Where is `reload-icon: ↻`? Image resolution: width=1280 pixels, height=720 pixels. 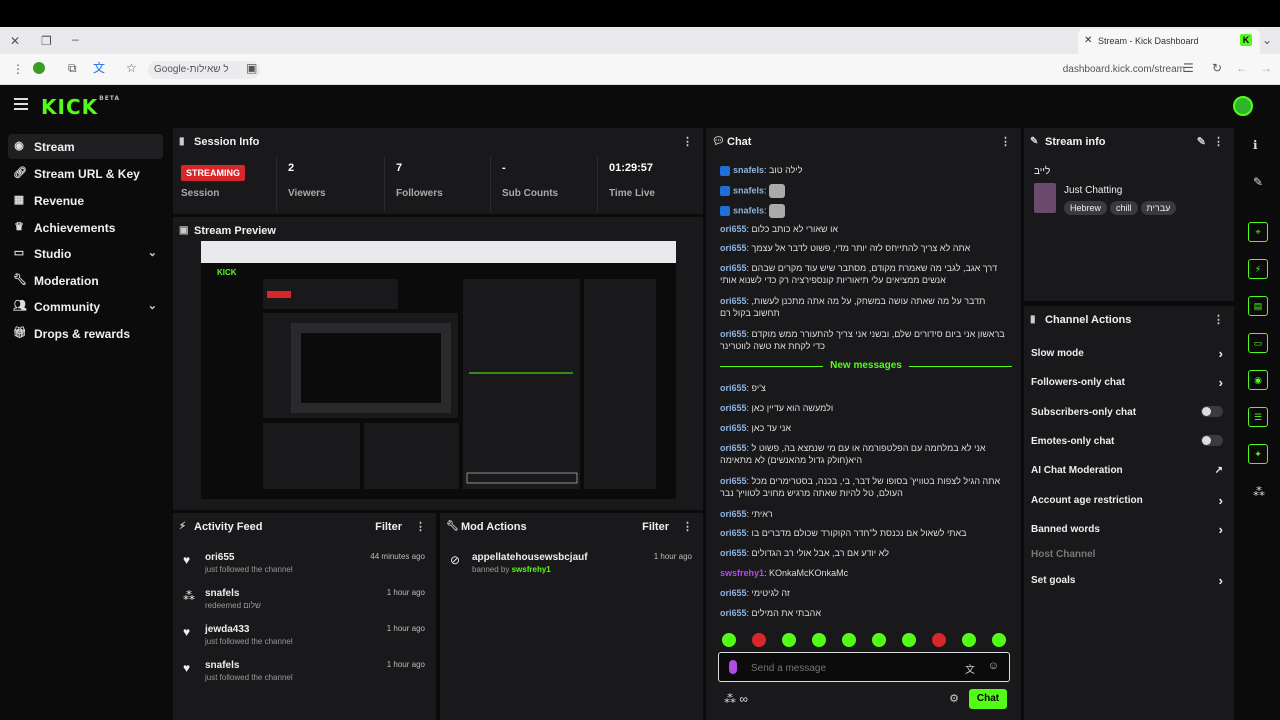 reload-icon: ↻ is located at coordinates (1217, 68).